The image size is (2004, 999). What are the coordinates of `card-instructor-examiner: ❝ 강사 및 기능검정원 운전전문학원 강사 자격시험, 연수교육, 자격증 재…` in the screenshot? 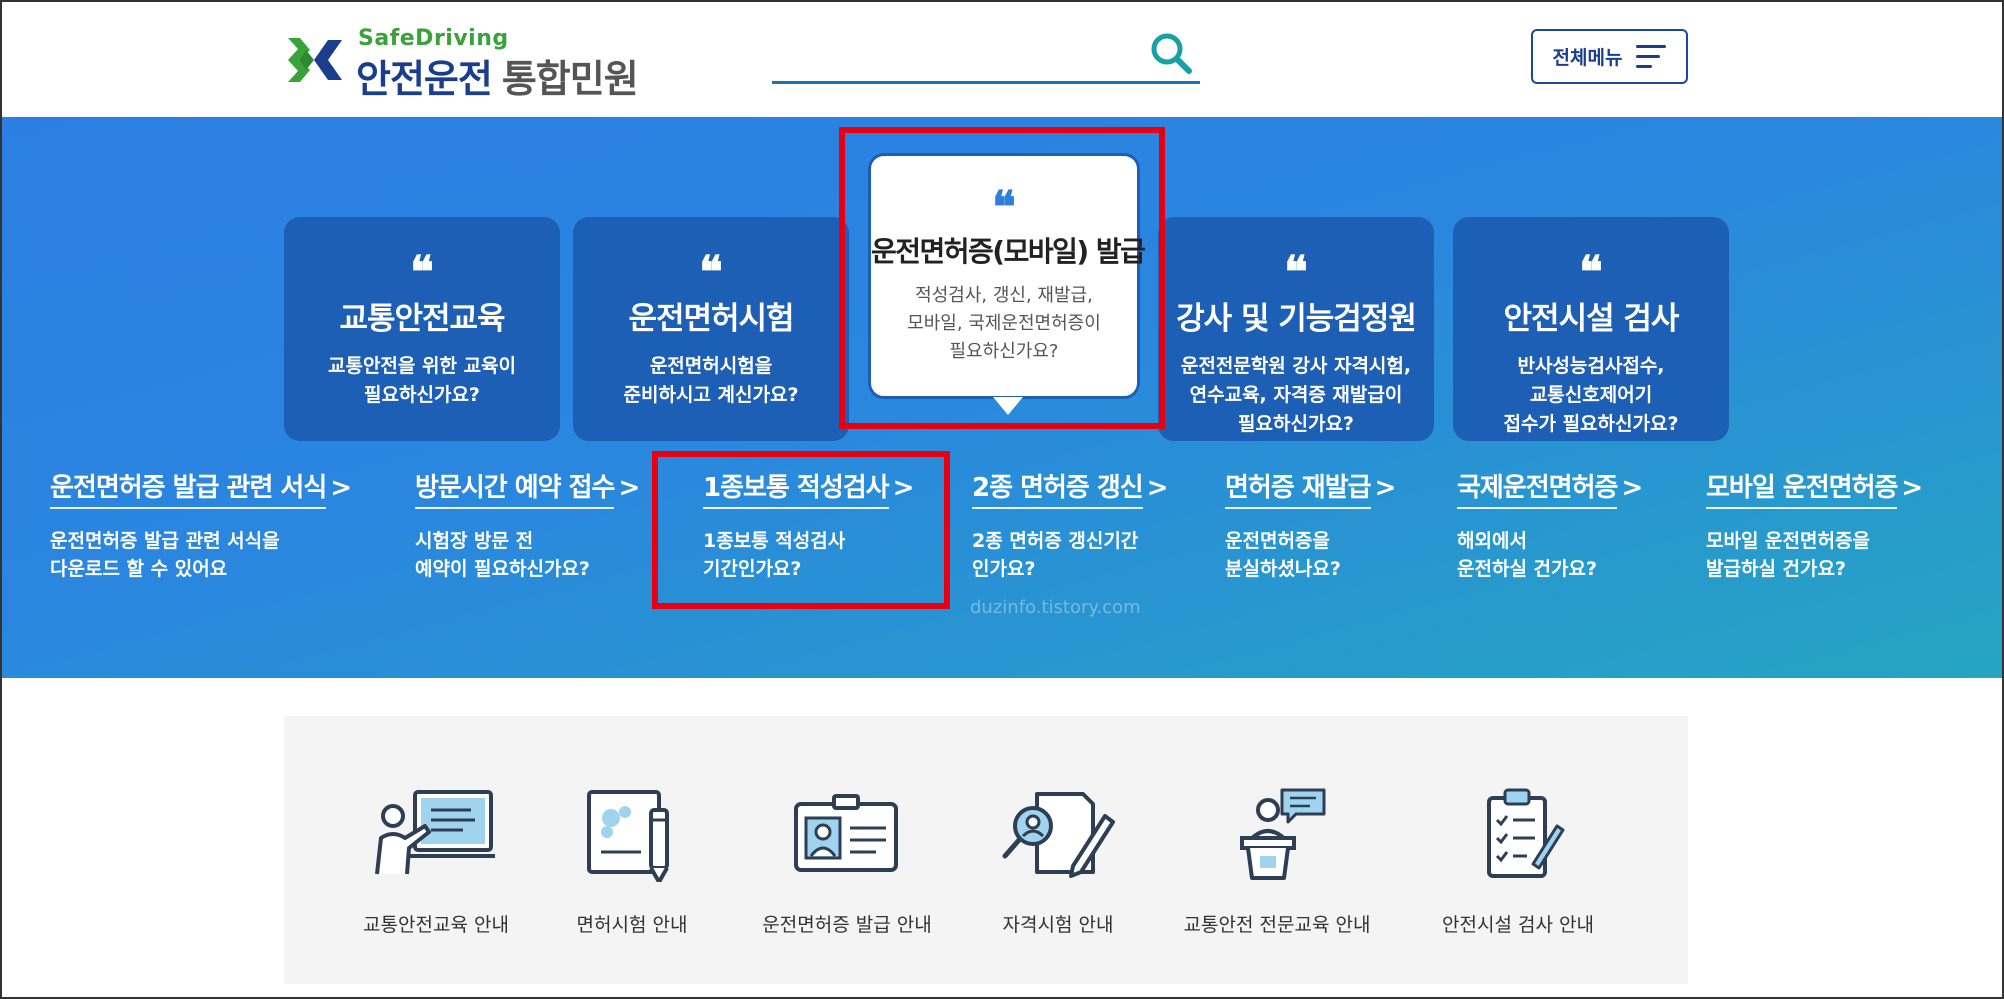 It's located at (1296, 329).